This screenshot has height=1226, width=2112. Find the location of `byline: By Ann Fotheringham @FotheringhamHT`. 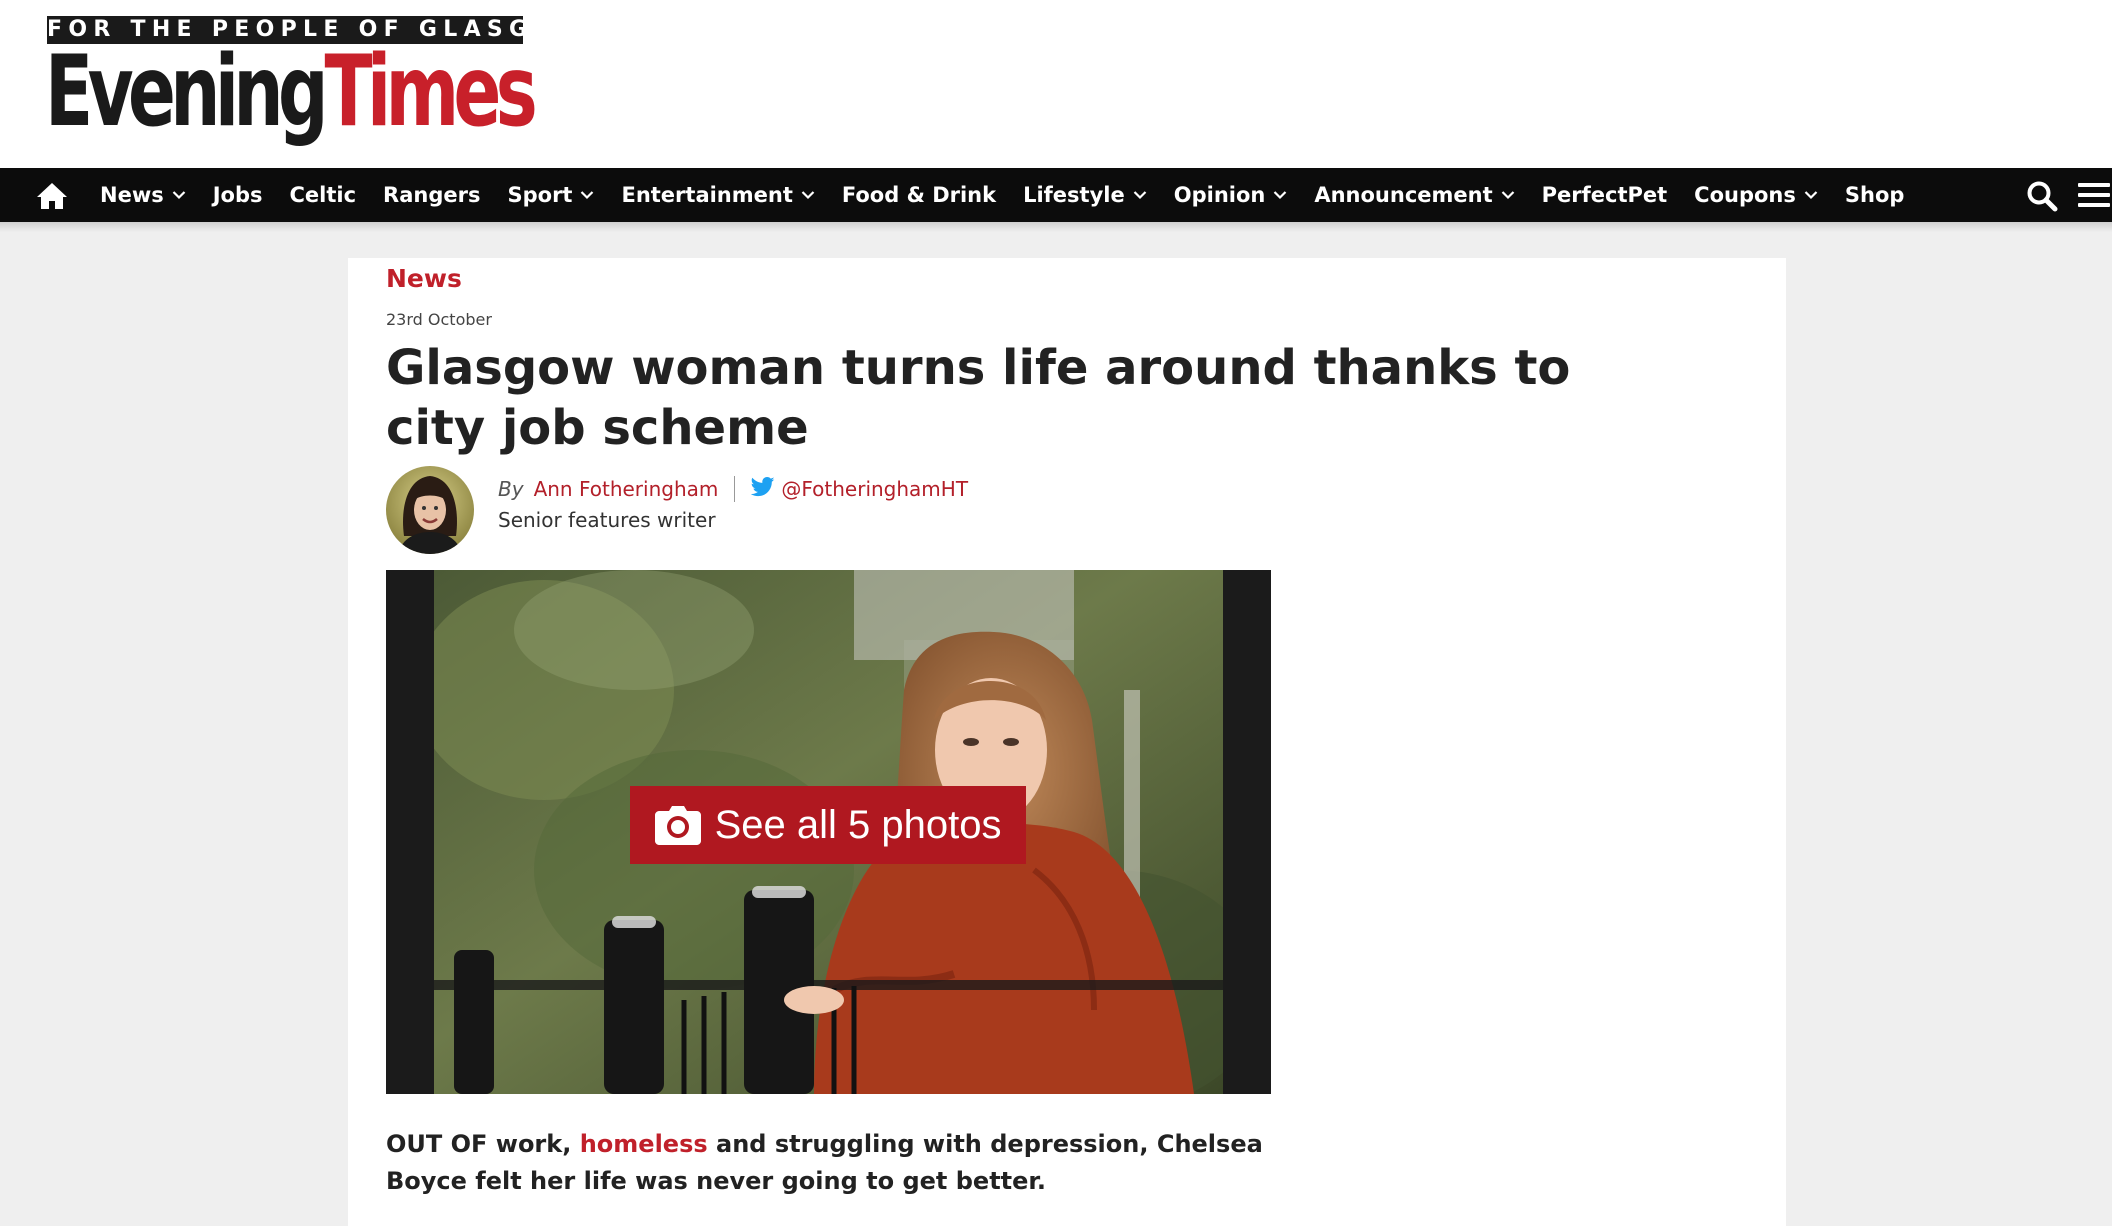

byline: By Ann Fotheringham @FotheringhamHT is located at coordinates (733, 489).